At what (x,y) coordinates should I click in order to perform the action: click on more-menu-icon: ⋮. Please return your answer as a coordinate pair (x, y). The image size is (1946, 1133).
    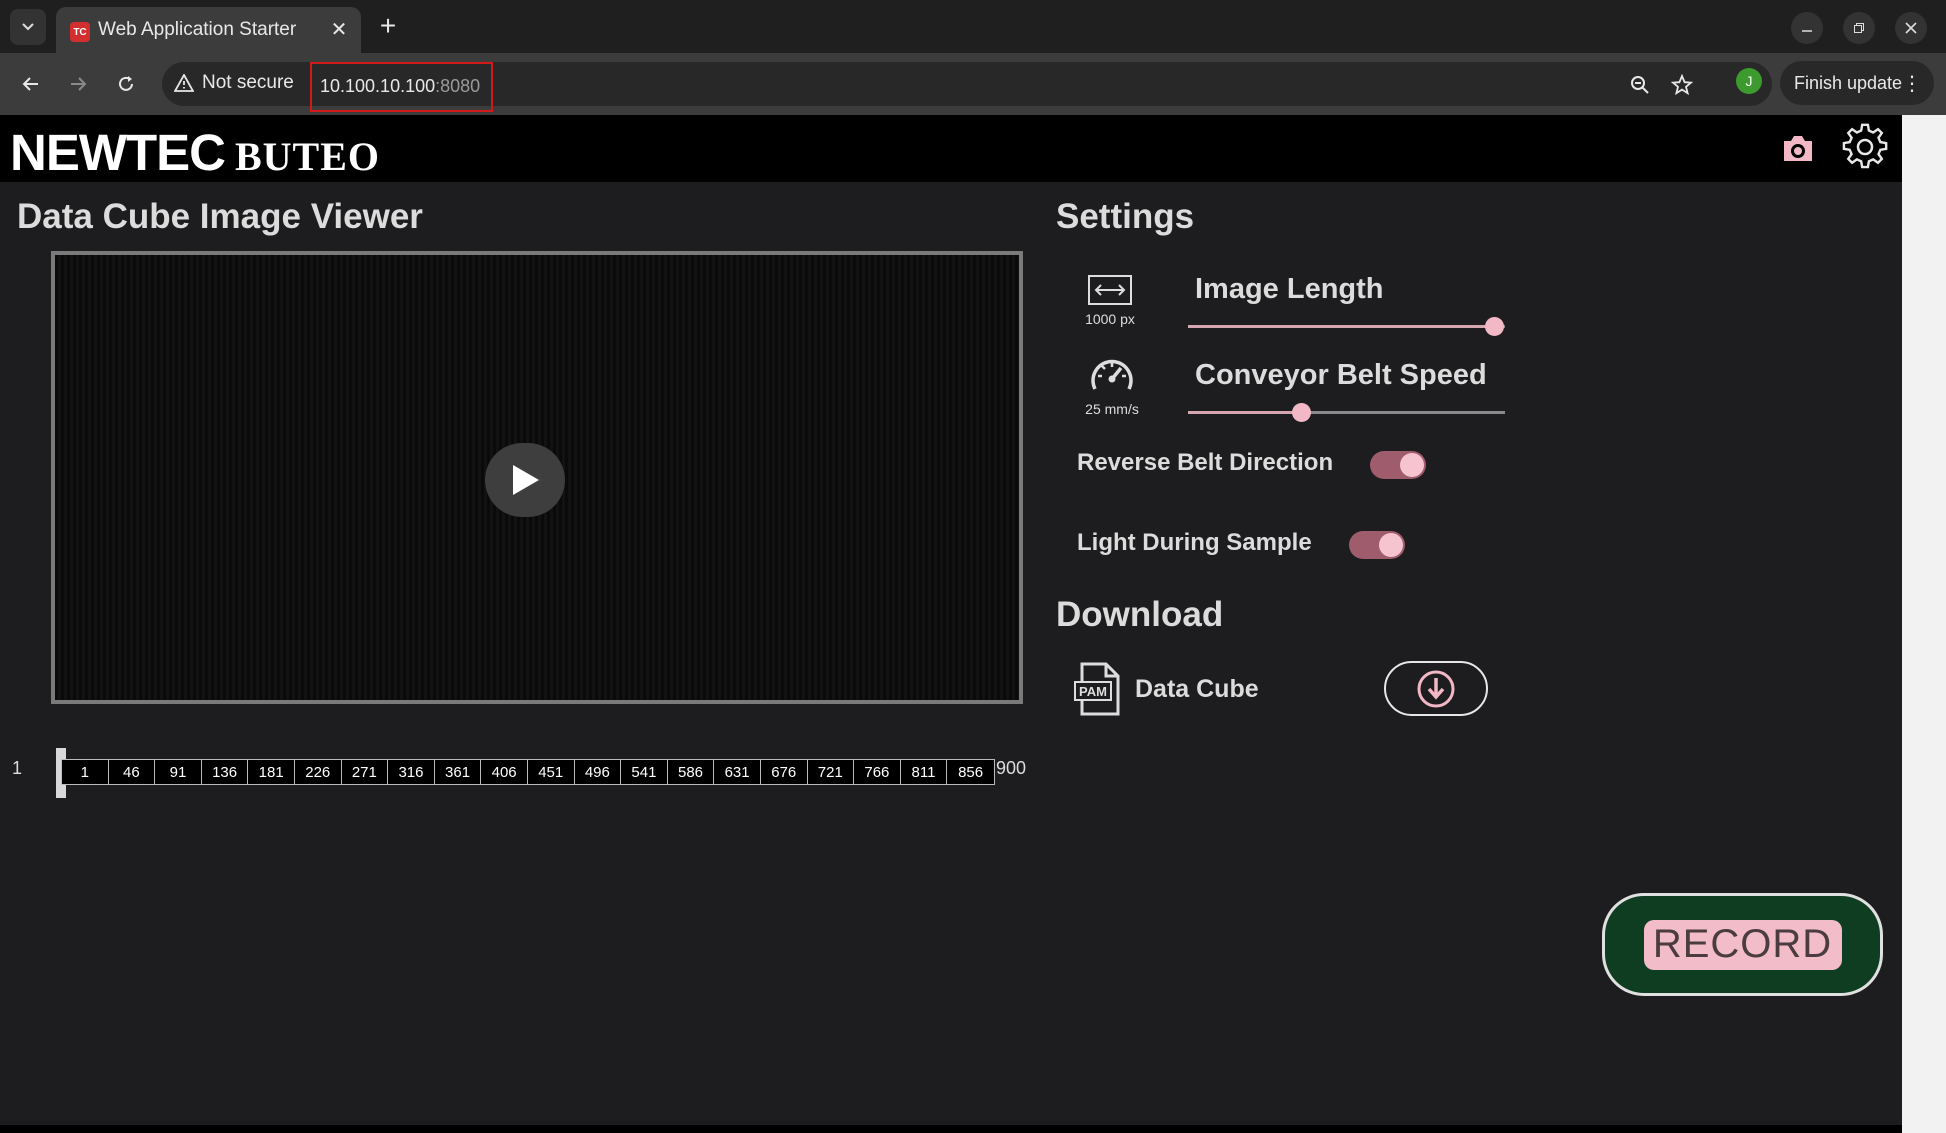
    Looking at the image, I should click on (1912, 83).